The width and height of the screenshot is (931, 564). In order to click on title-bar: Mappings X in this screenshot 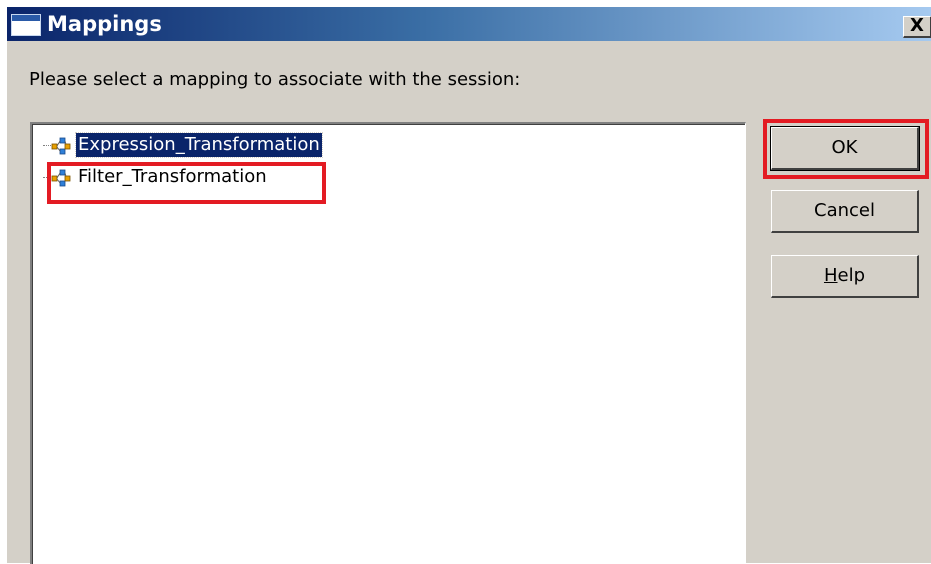, I will do `click(469, 24)`.